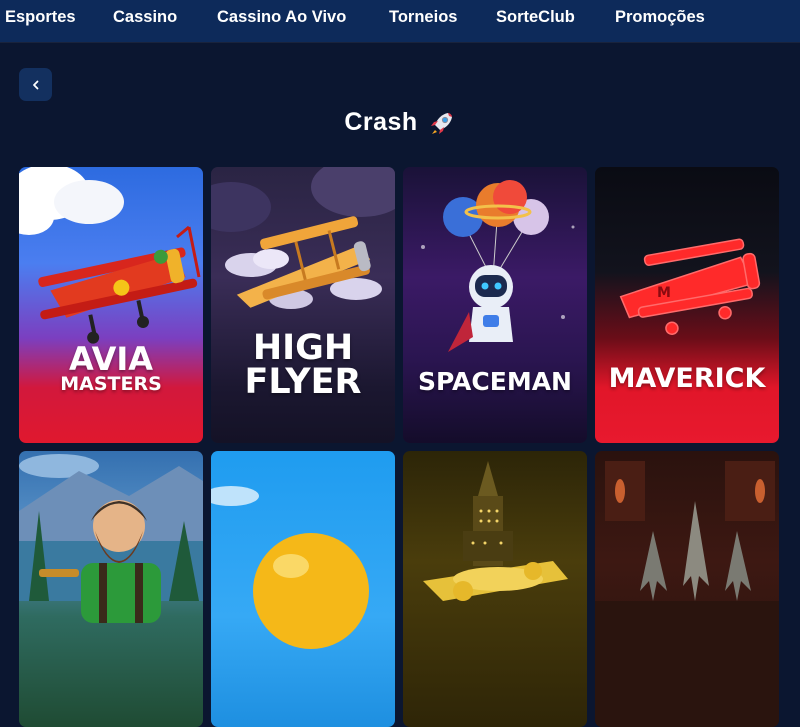  What do you see at coordinates (145, 17) in the screenshot?
I see `nav-item-cassino: Cassino` at bounding box center [145, 17].